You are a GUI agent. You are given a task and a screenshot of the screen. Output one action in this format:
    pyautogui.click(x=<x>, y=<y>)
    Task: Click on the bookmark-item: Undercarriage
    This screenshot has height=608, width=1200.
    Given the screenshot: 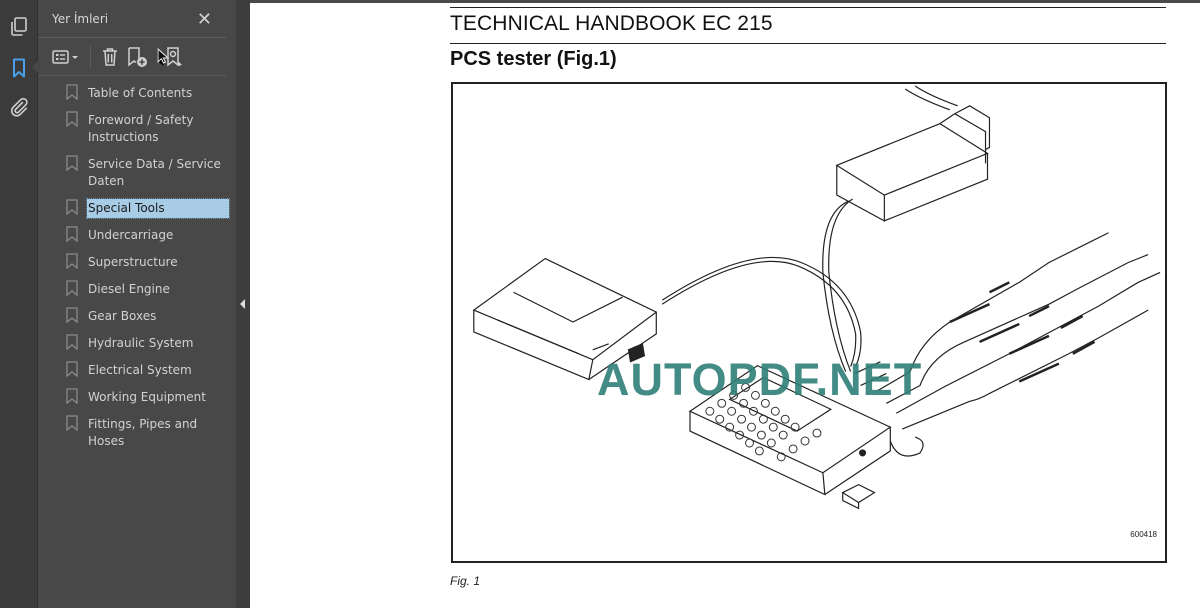 What is the action you would take?
    pyautogui.click(x=137, y=235)
    